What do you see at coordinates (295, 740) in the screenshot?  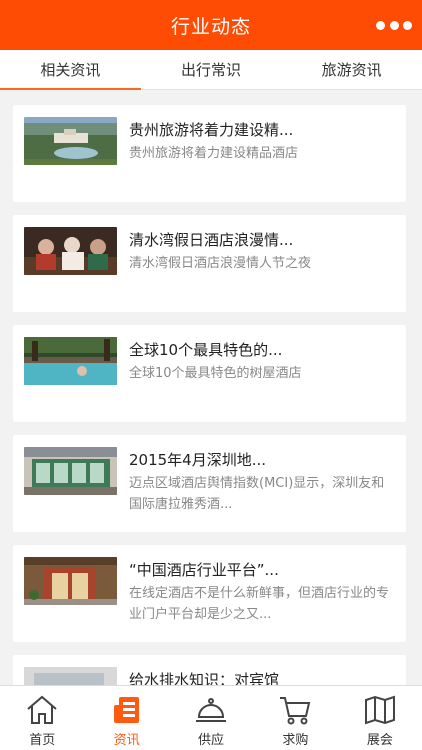 I see `nav-label: 求购` at bounding box center [295, 740].